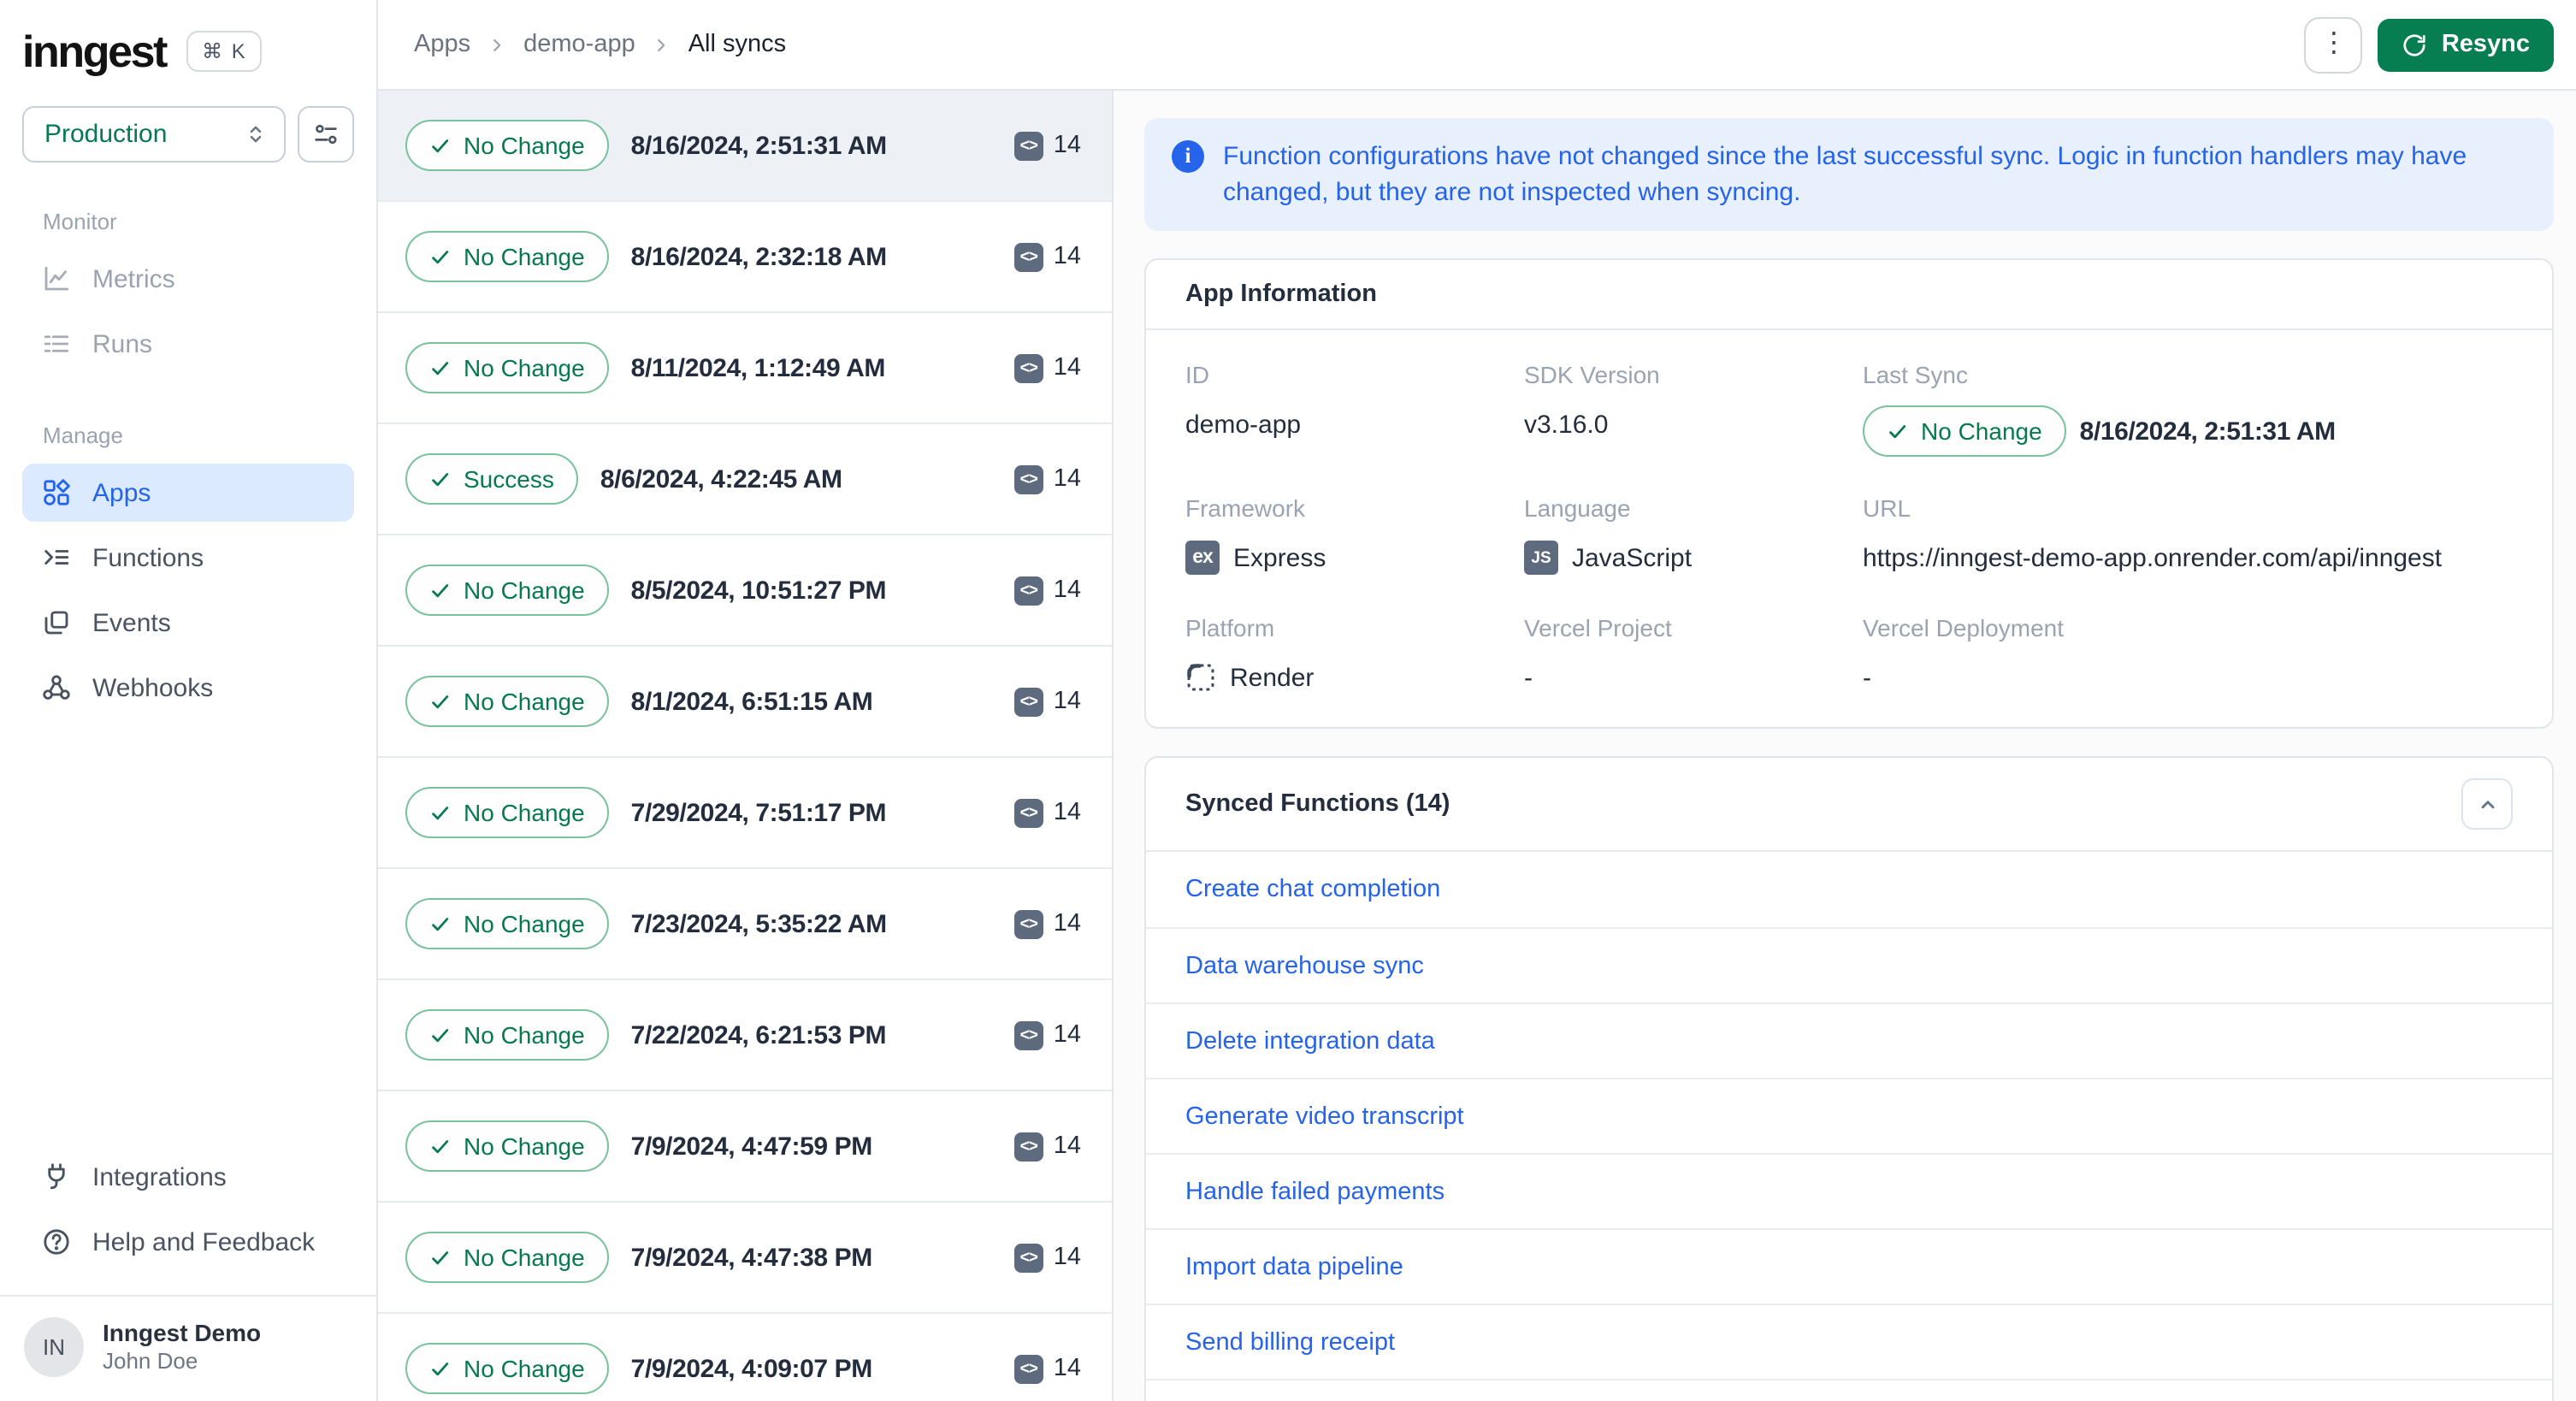 This screenshot has width=2576, height=1401. Describe the element at coordinates (1294, 1266) in the screenshot. I see `function-link: Import data pipeline` at that location.